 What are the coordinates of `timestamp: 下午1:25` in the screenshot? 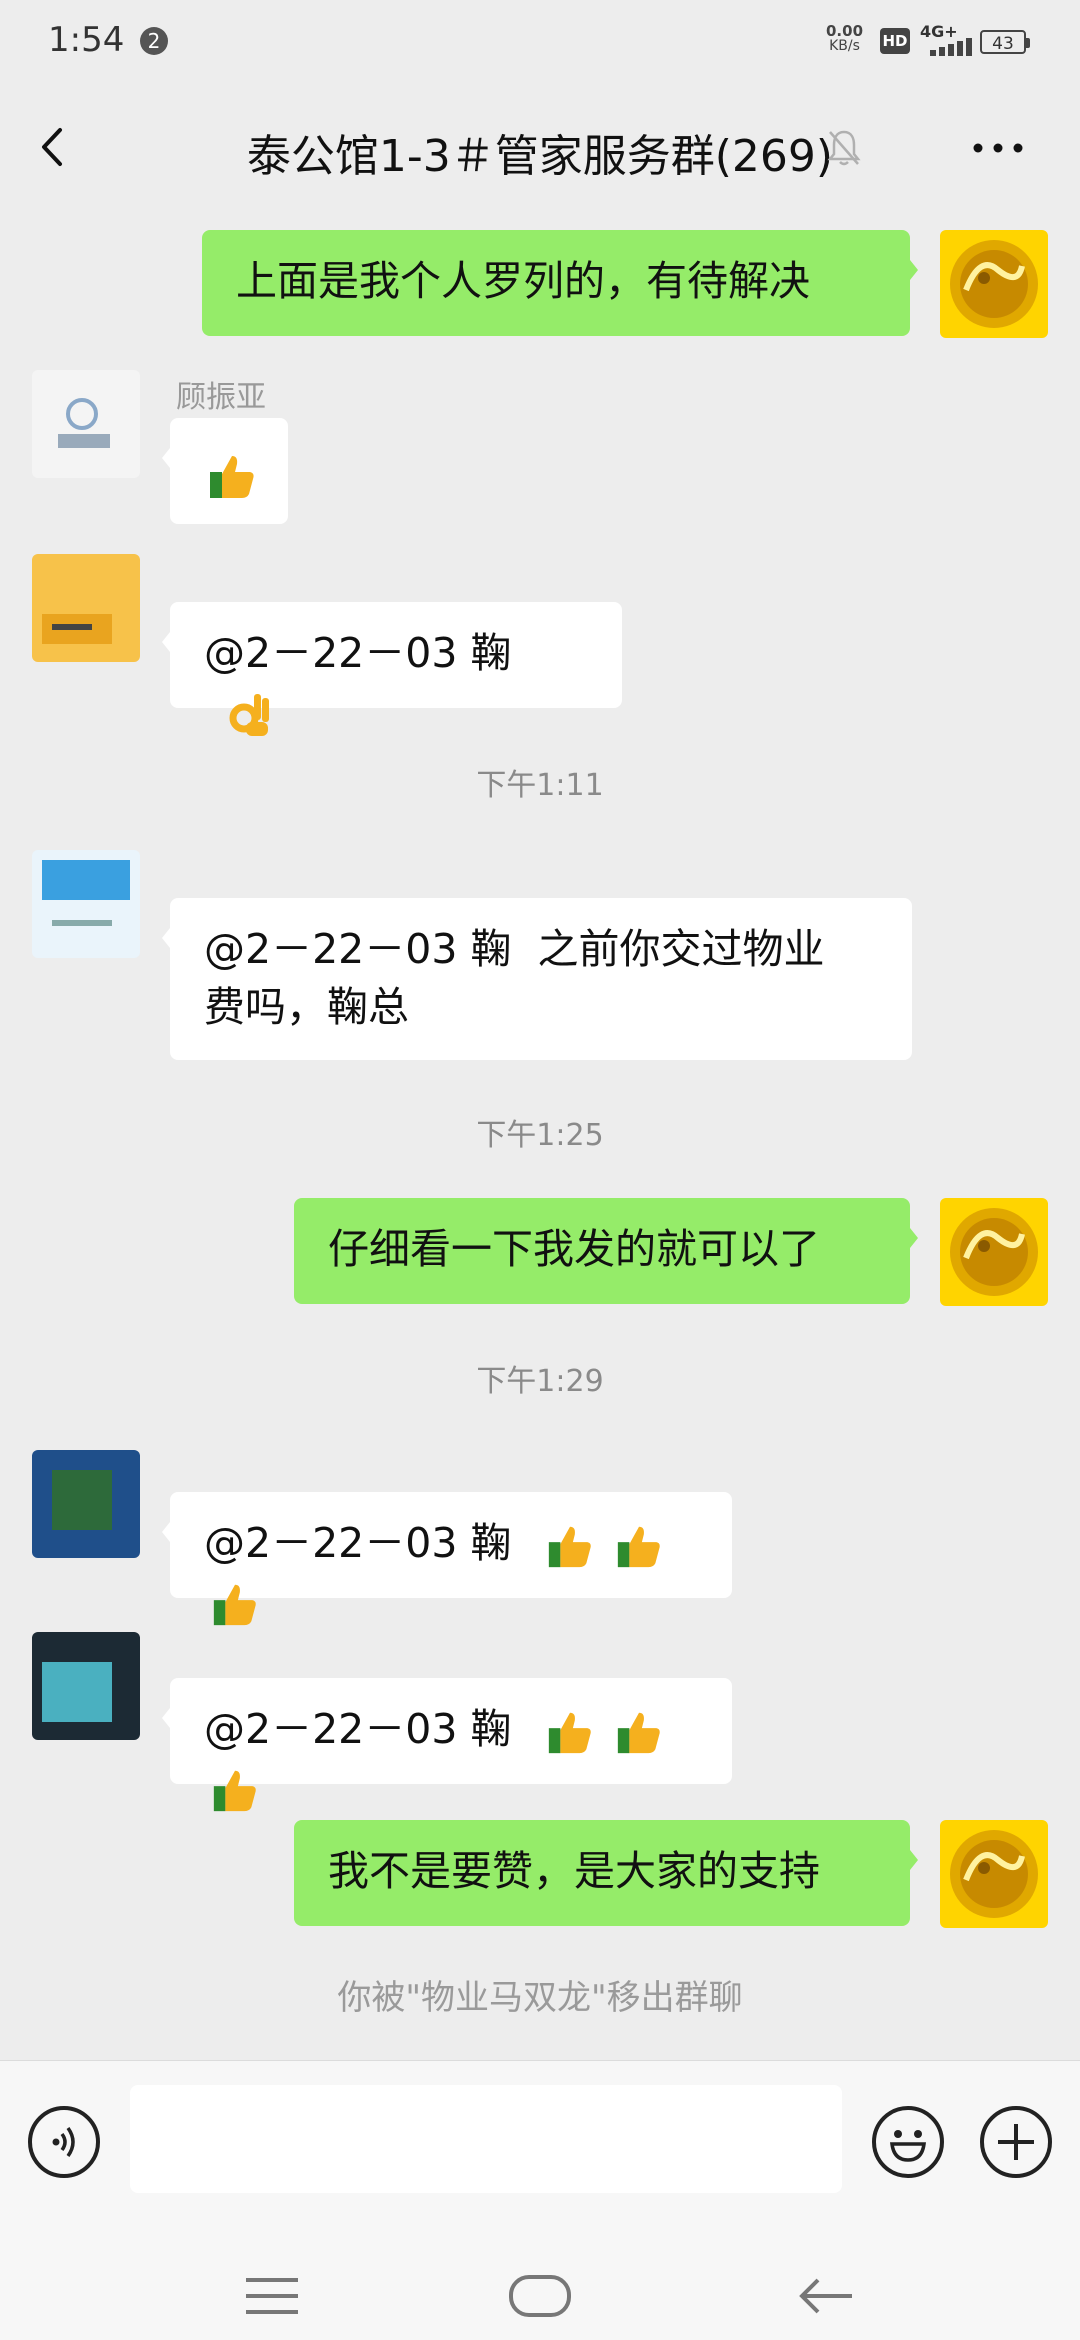 It's located at (540, 1135).